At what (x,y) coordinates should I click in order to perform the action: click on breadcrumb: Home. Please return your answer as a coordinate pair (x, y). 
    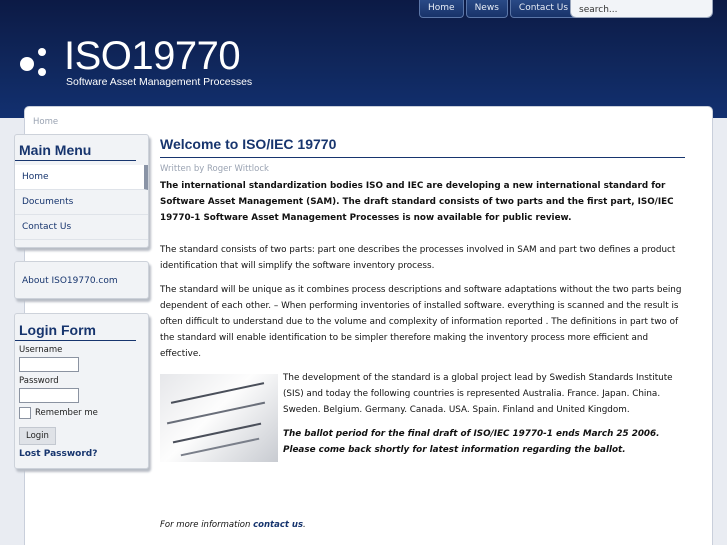
    Looking at the image, I should click on (45, 122).